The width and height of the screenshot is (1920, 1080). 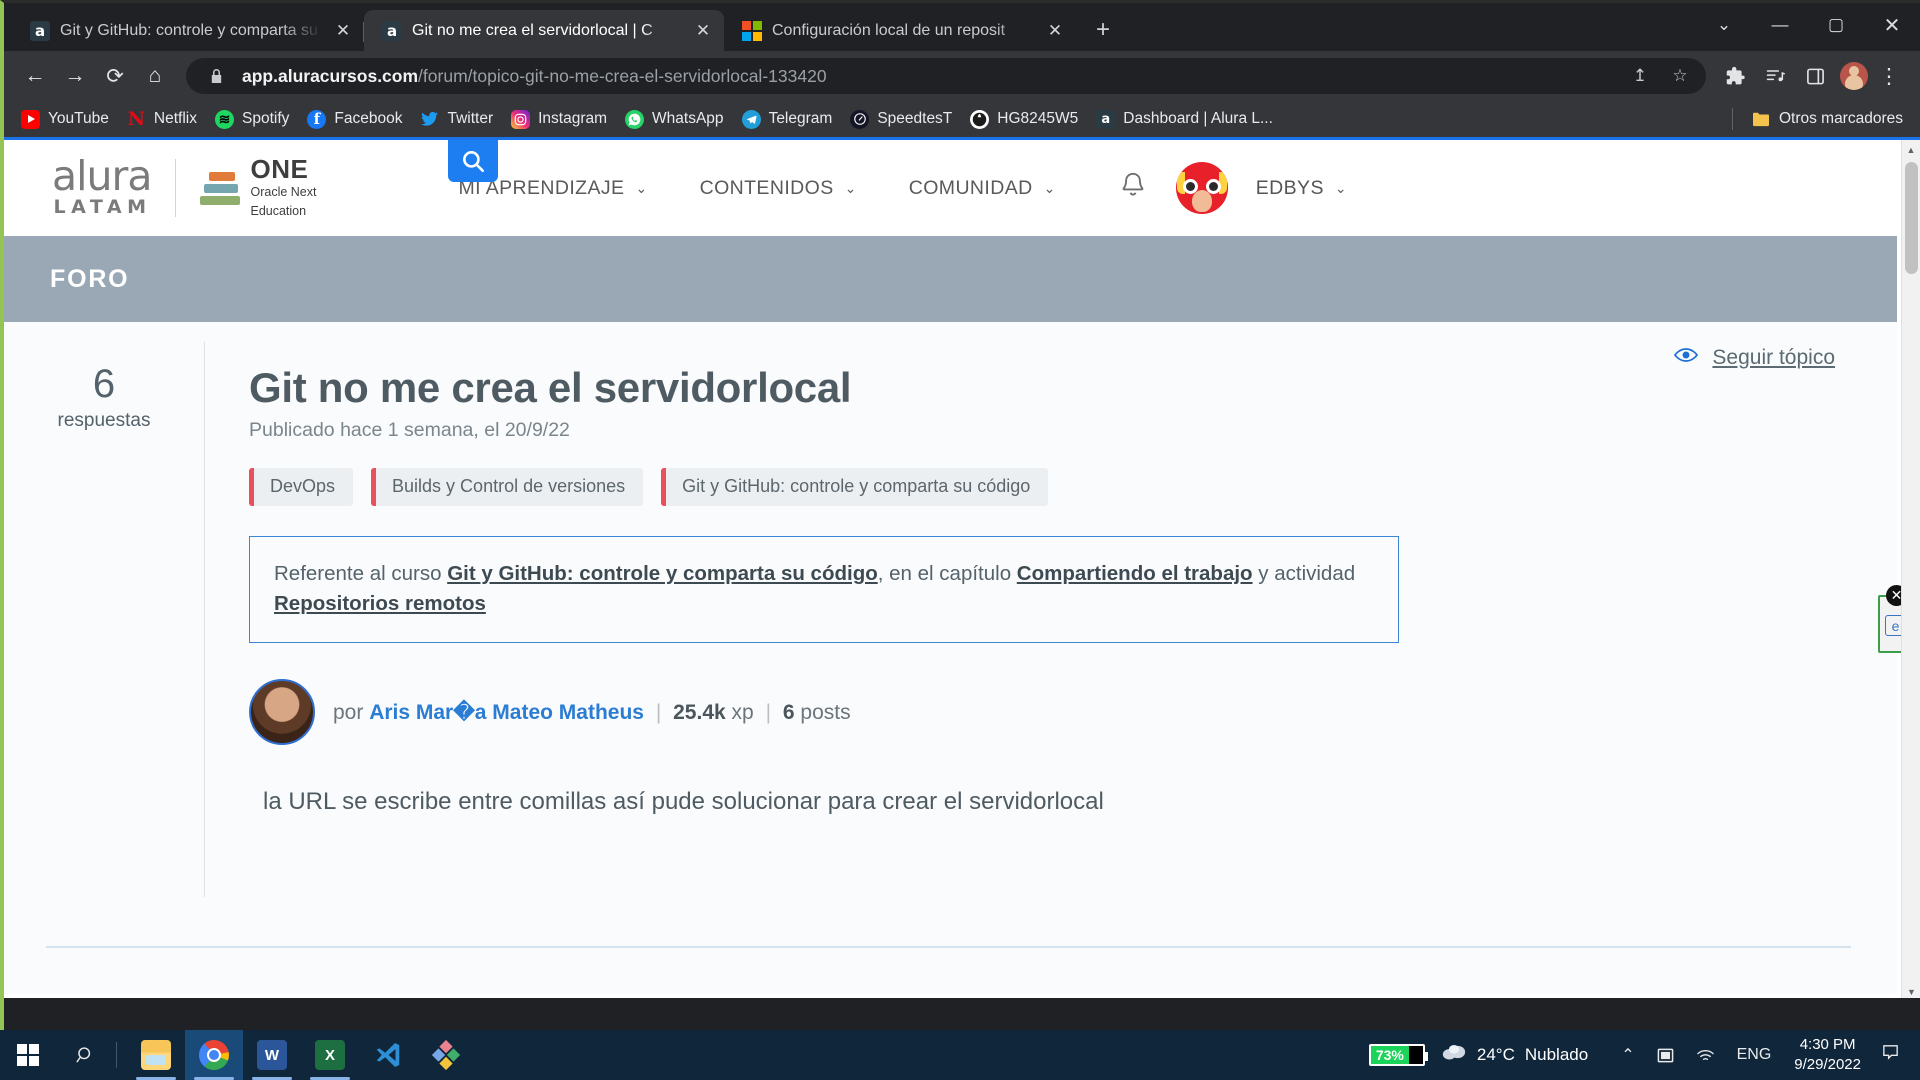 What do you see at coordinates (507, 487) in the screenshot?
I see `tag-builds: Builds y Control de versiones` at bounding box center [507, 487].